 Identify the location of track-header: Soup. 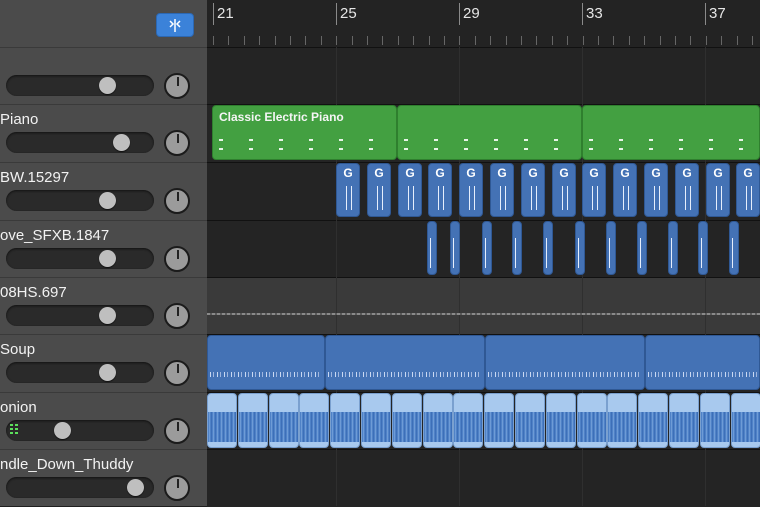
(103, 363).